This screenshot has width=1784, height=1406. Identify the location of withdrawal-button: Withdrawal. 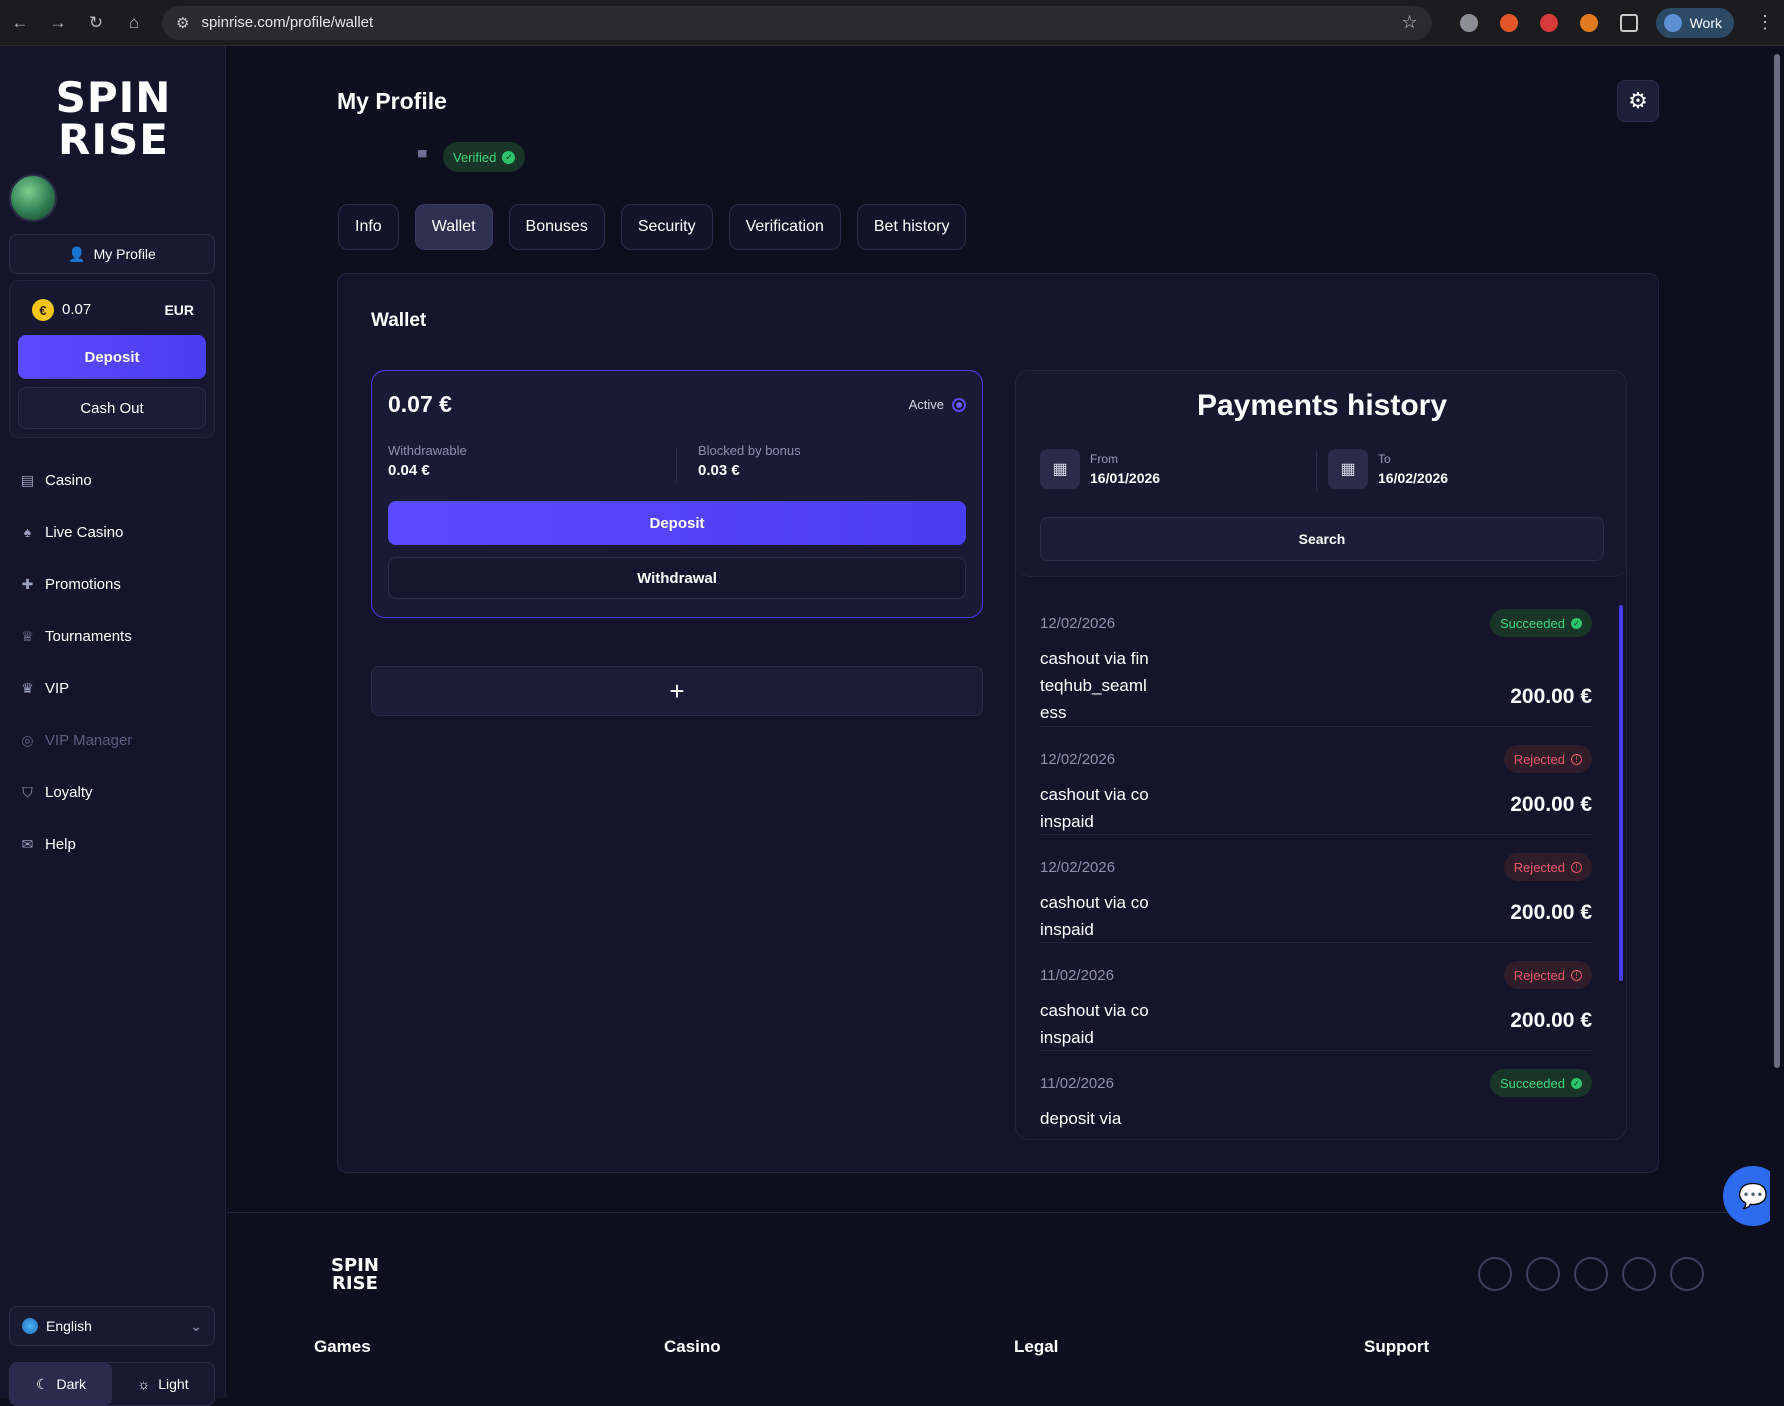
(677, 578).